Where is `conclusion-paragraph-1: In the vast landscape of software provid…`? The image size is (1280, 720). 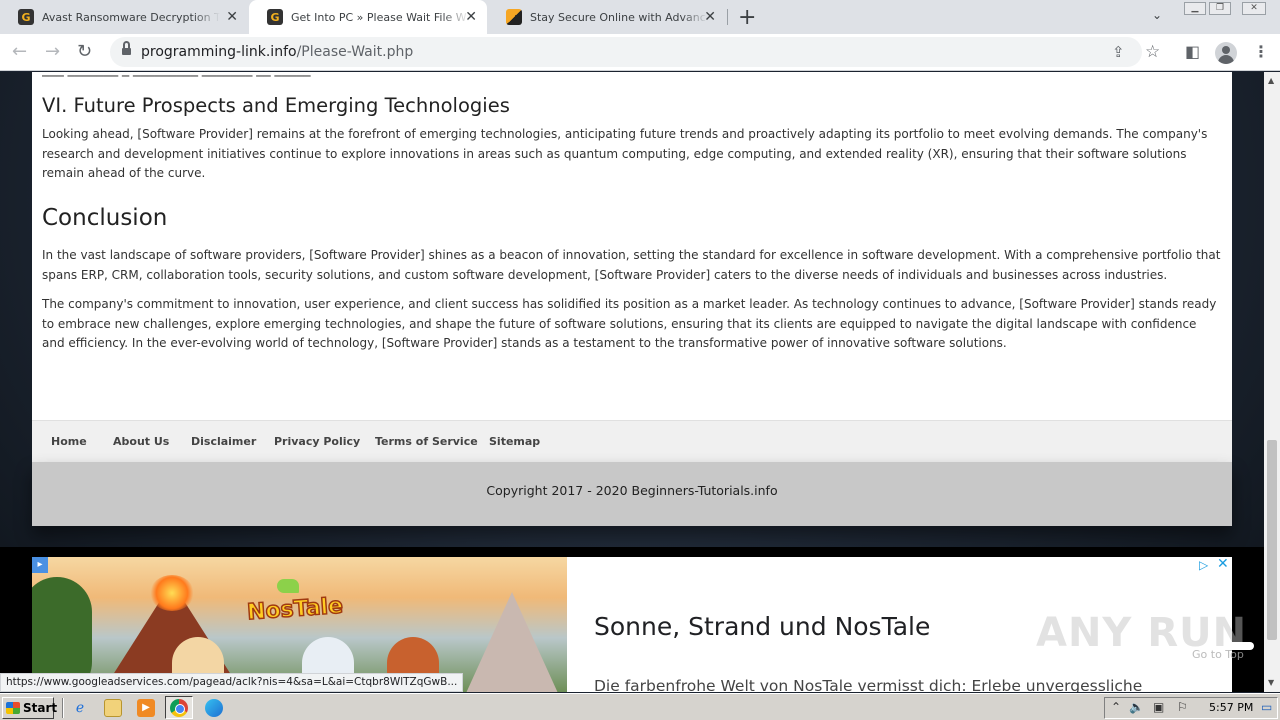
conclusion-paragraph-1: In the vast landscape of software provid… is located at coordinates (631, 265).